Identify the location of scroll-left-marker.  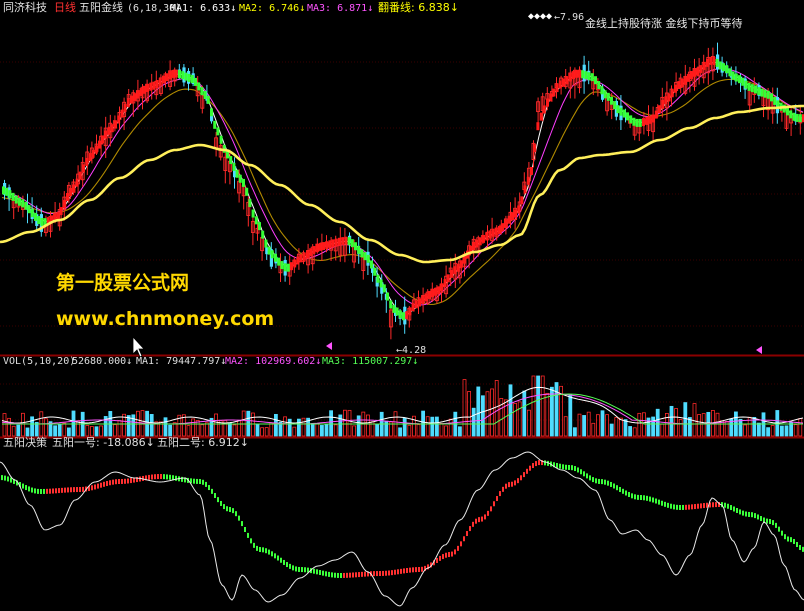
(329, 346).